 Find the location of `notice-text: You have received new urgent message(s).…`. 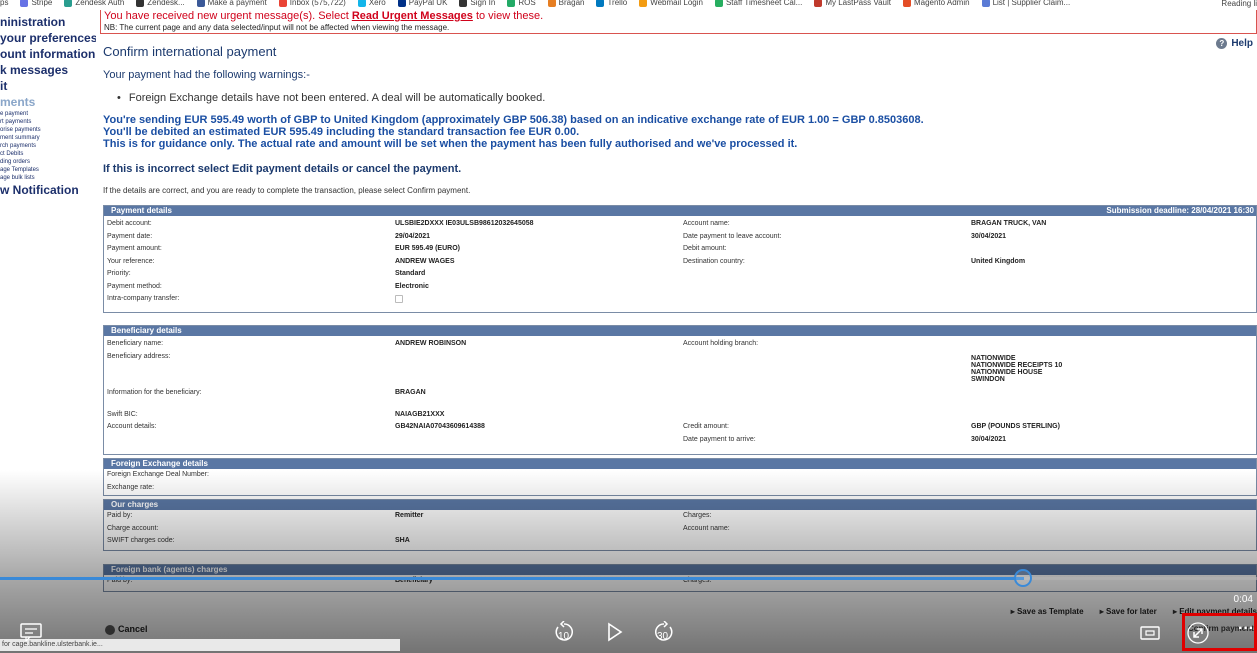

notice-text: You have received new urgent message(s).… is located at coordinates (228, 16).